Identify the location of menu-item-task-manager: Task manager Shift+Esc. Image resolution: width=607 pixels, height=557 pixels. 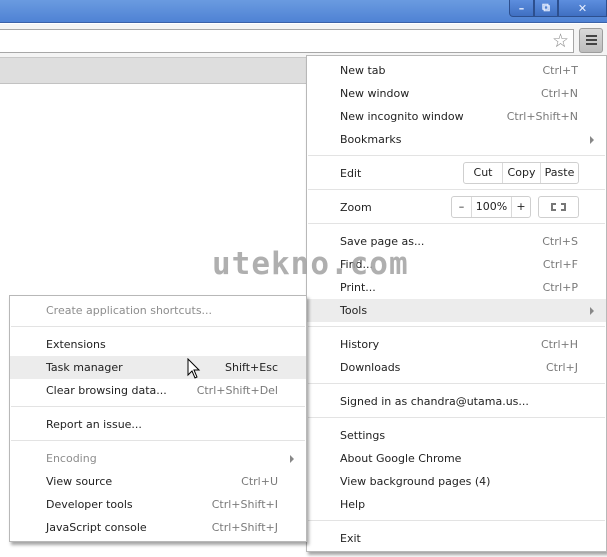
(158, 367).